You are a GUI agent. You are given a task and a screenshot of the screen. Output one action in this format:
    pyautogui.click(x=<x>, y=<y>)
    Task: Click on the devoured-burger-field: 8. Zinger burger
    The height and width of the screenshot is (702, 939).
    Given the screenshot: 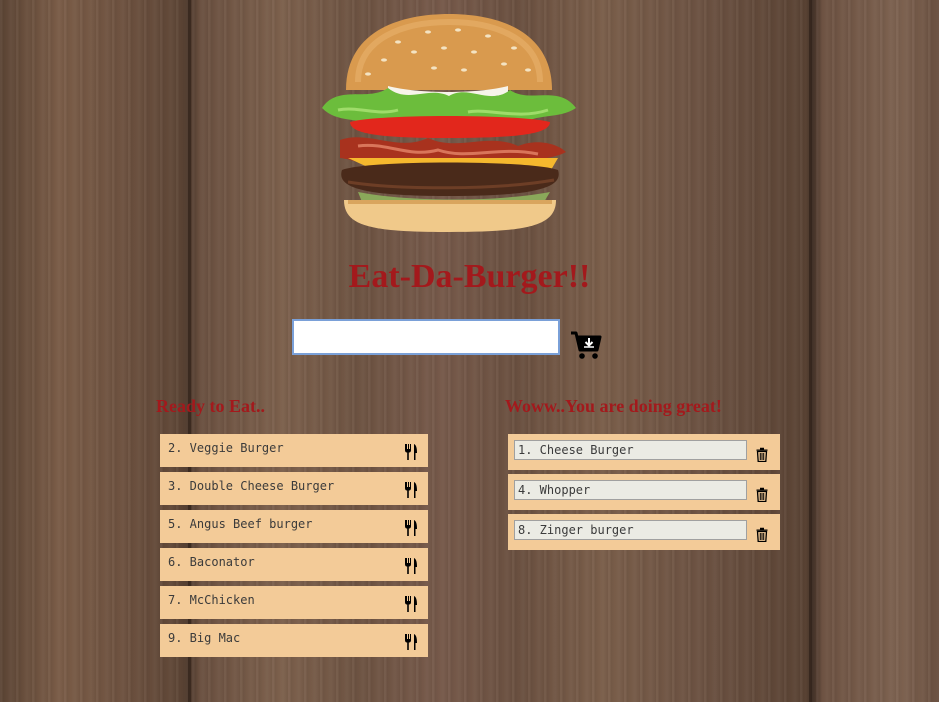 What is the action you would take?
    pyautogui.click(x=630, y=530)
    